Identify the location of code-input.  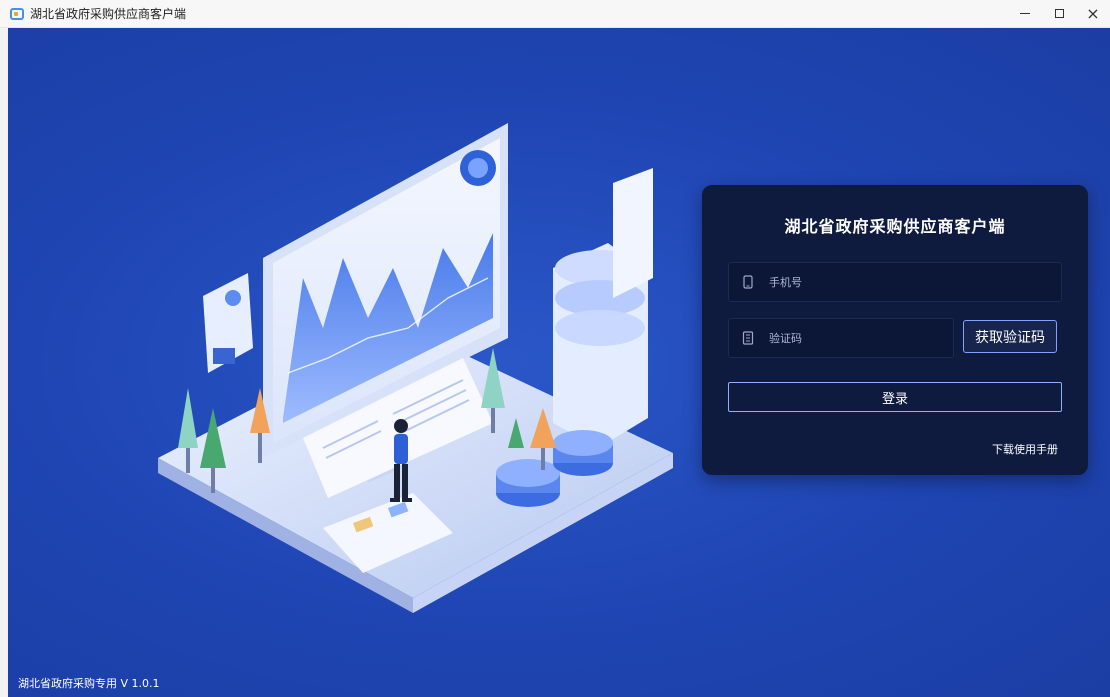
(860, 338).